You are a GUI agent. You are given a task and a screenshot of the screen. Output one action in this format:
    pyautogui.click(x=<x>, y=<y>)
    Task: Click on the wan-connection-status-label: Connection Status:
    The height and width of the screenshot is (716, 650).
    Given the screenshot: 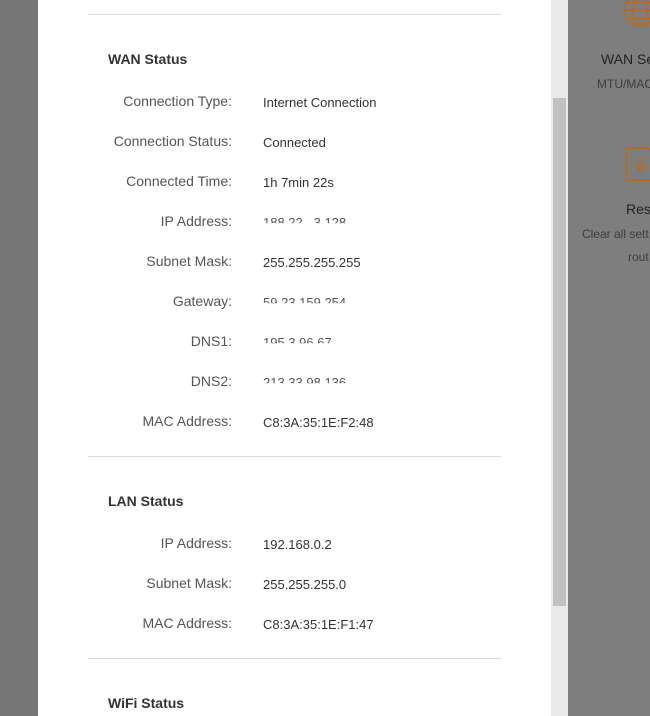 What is the action you would take?
    pyautogui.click(x=172, y=141)
    